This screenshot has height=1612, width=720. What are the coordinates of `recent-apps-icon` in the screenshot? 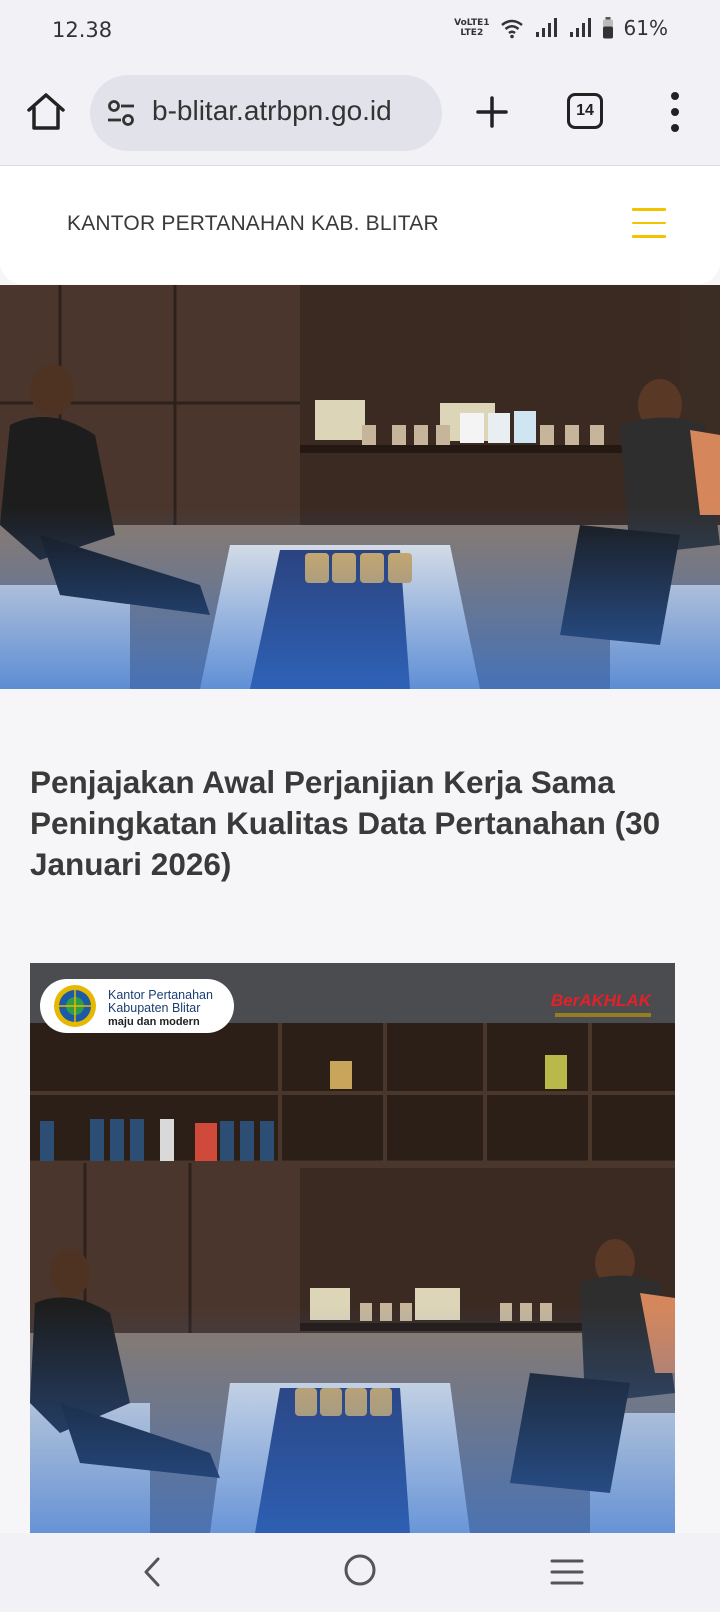 It's located at (567, 1572).